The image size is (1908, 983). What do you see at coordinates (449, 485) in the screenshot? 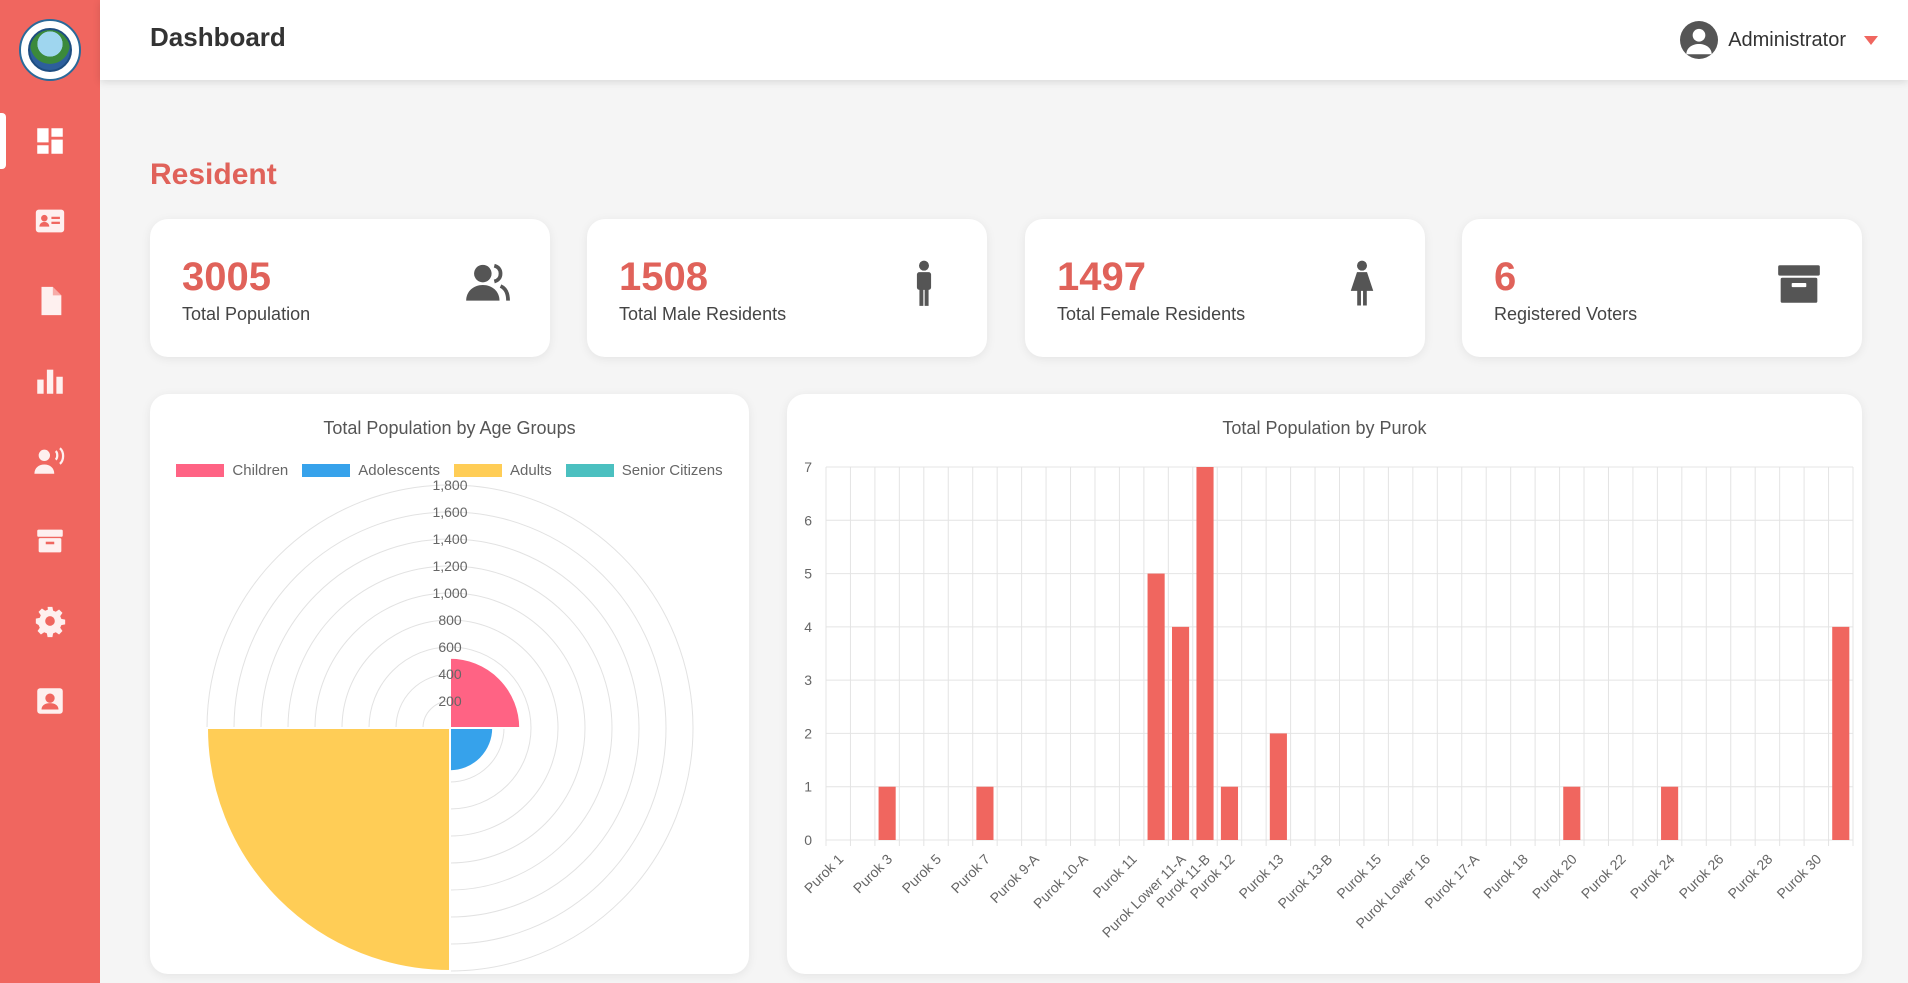
I see `polar-tick-label: 1,800` at bounding box center [449, 485].